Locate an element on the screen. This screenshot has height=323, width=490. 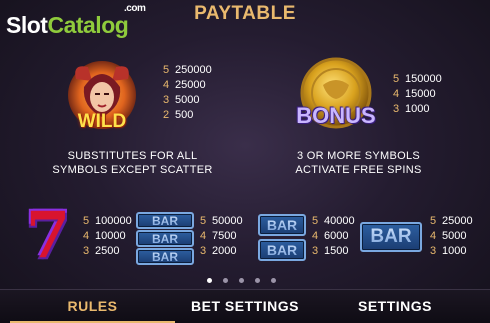
payout-row: 5 40000 is located at coordinates (333, 221).